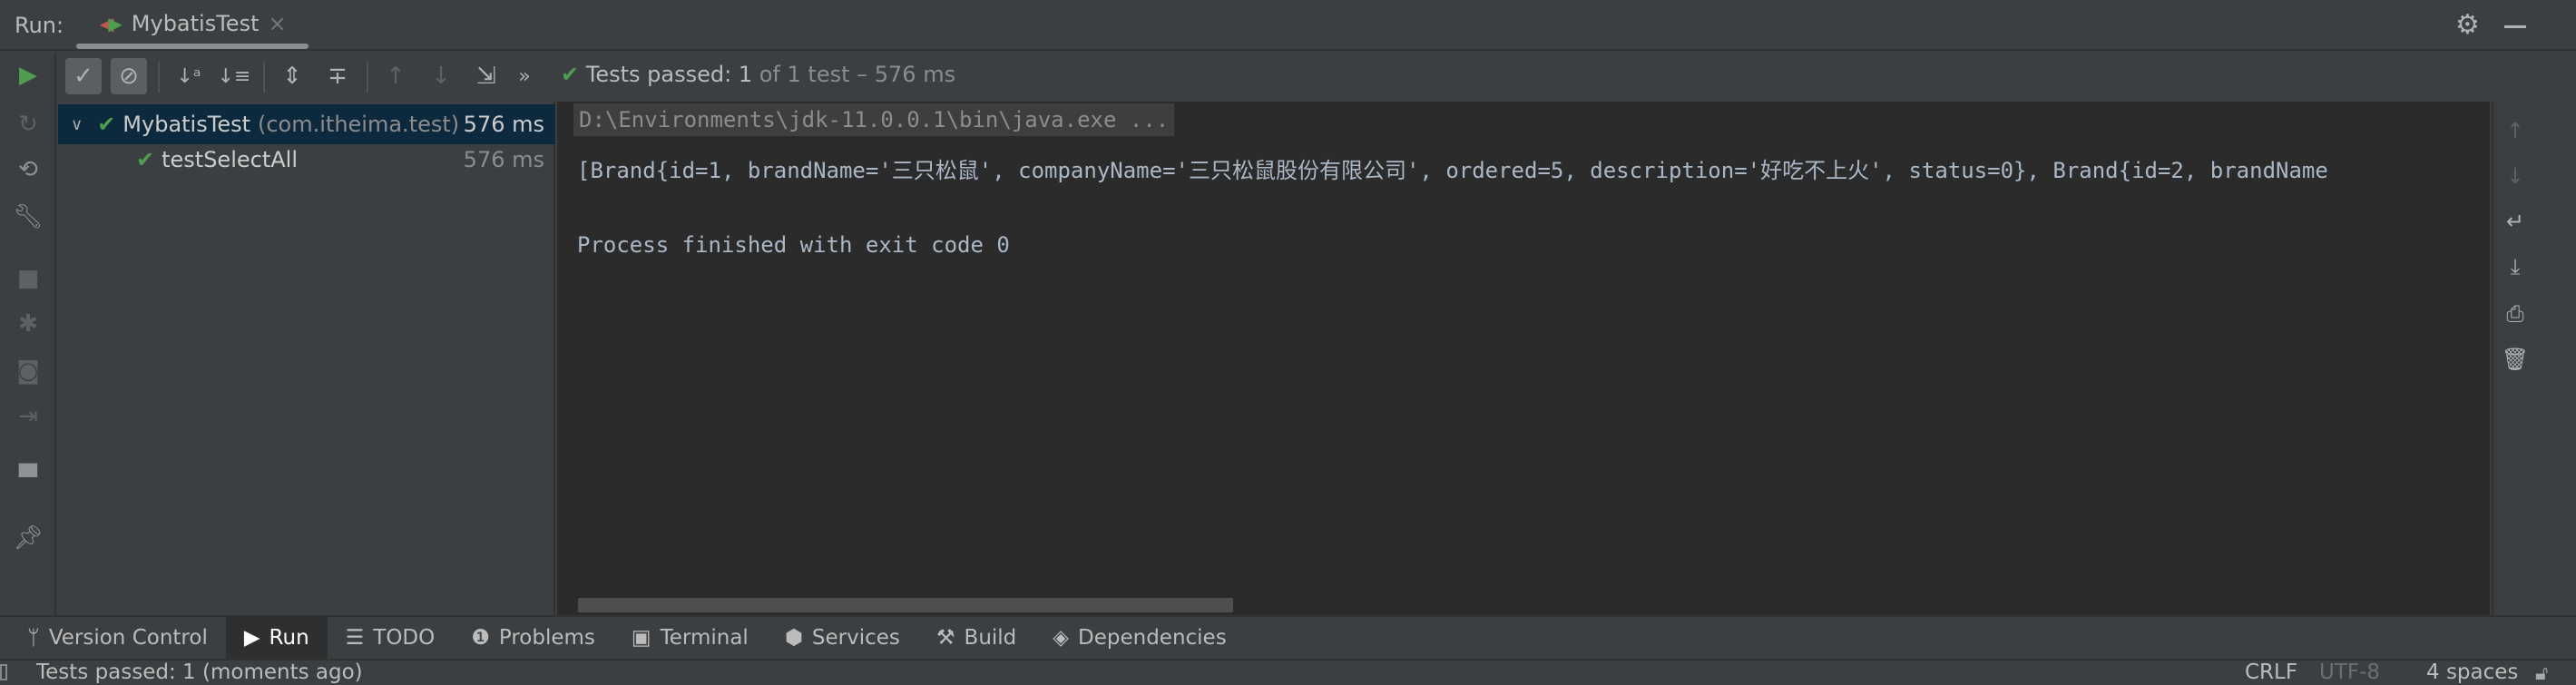 The image size is (2576, 685). Describe the element at coordinates (28, 371) in the screenshot. I see `camera-icon: ◙` at that location.